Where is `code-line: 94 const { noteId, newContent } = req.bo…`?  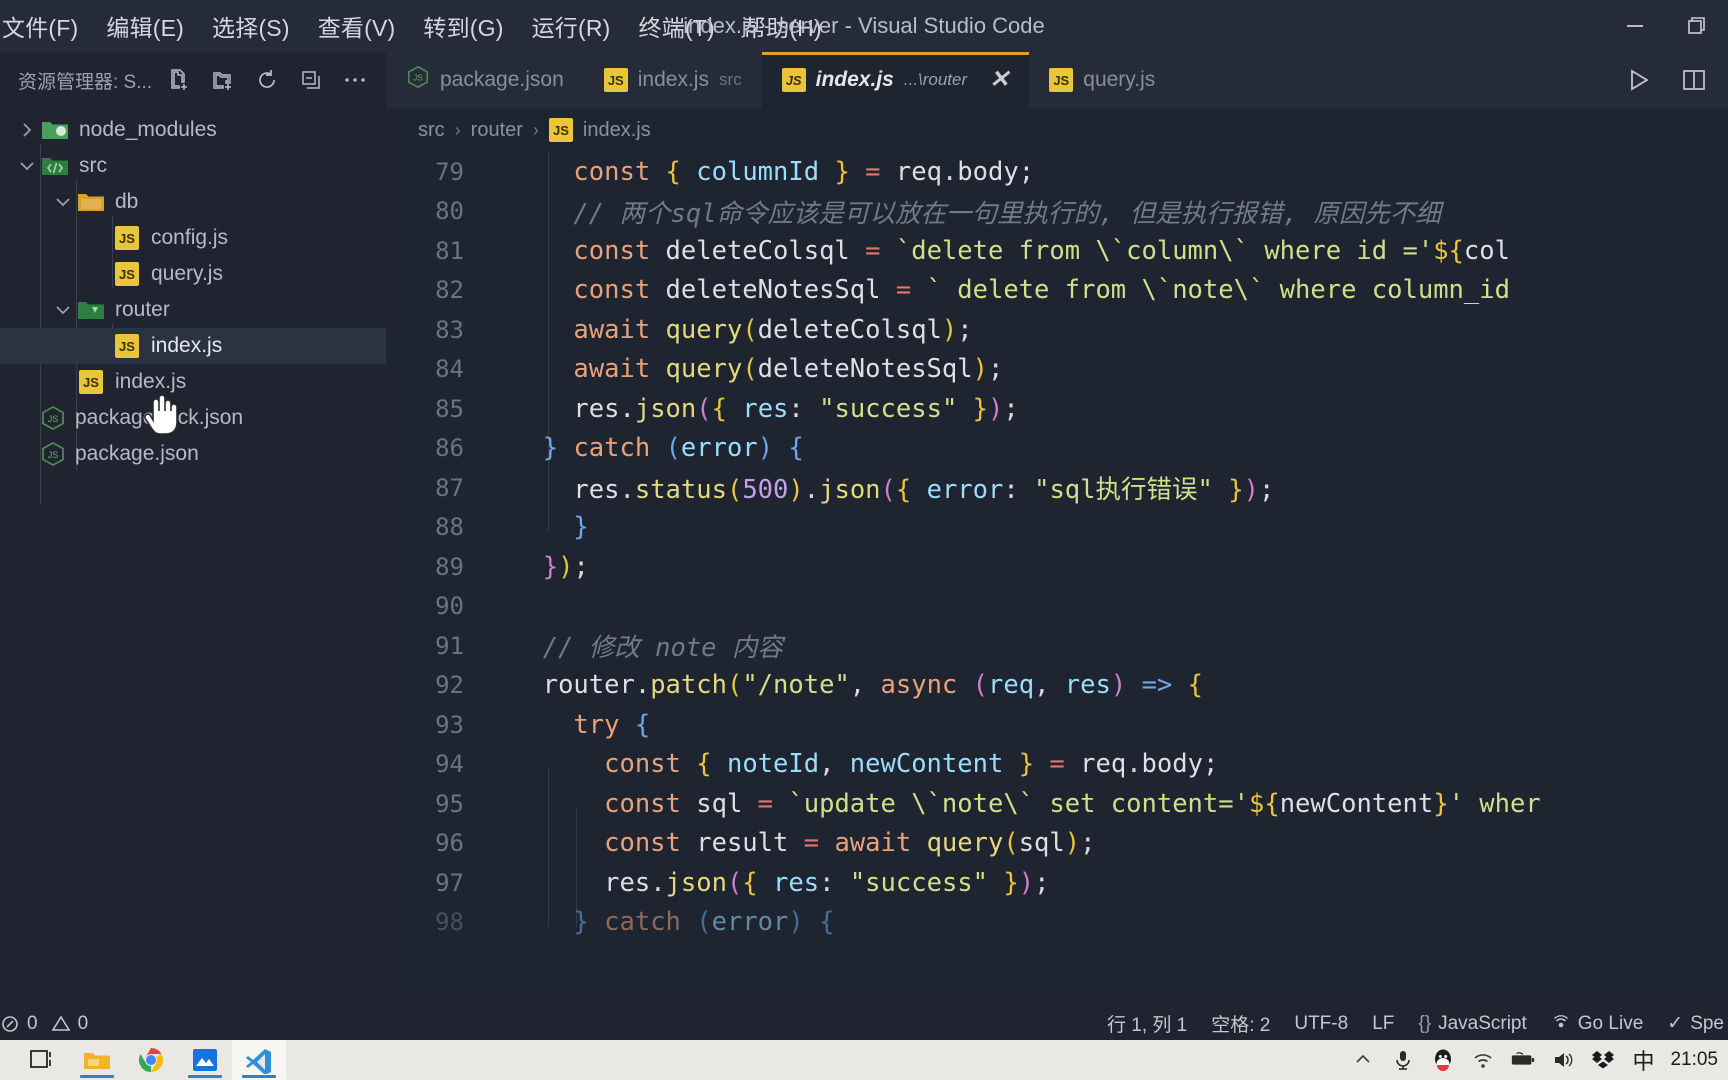 code-line: 94 const { noteId, newContent } = req.bo… is located at coordinates (1057, 765).